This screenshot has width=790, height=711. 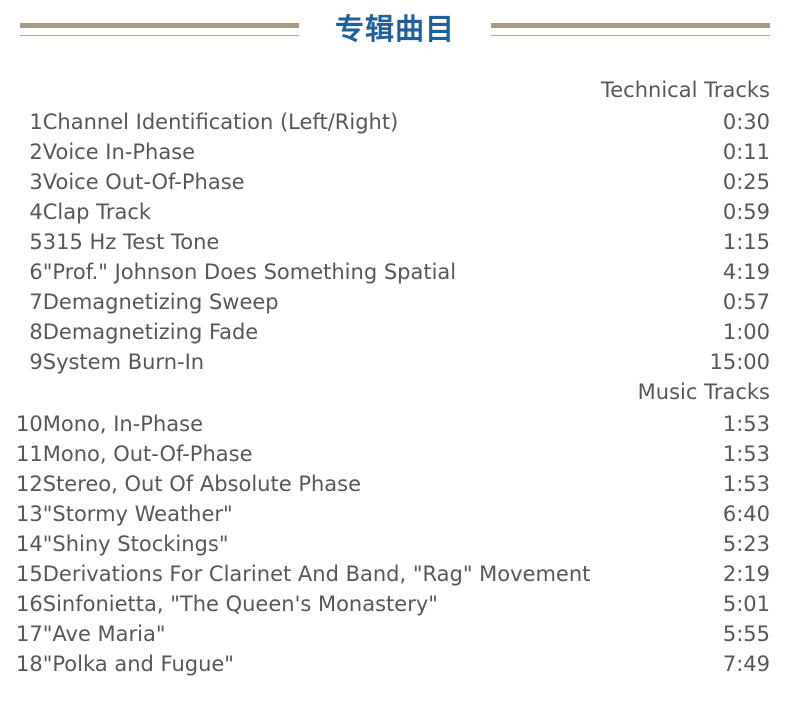 I want to click on track-duration: 0:30, so click(x=746, y=122).